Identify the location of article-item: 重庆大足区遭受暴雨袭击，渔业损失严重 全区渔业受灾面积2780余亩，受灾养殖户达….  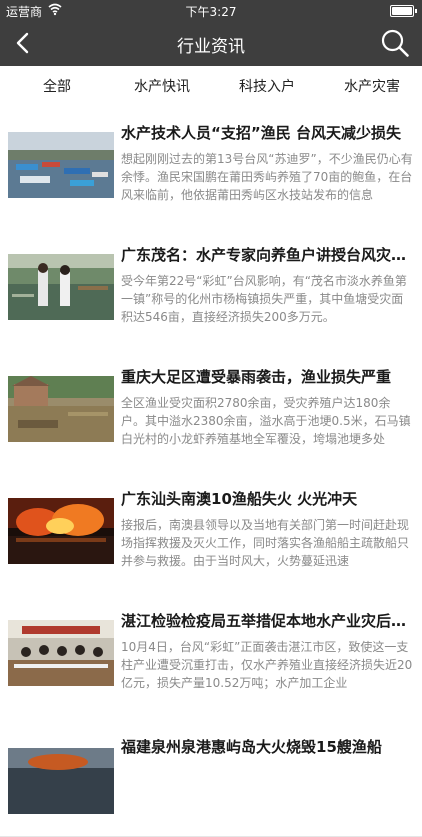
(211, 409).